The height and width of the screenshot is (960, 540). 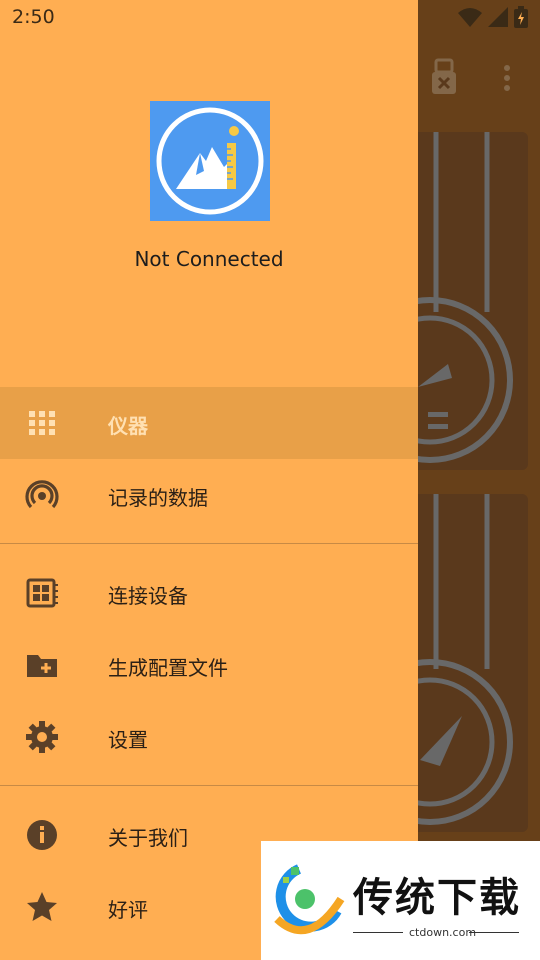 I want to click on menu-item-label: 生成配置文件, so click(x=168, y=668).